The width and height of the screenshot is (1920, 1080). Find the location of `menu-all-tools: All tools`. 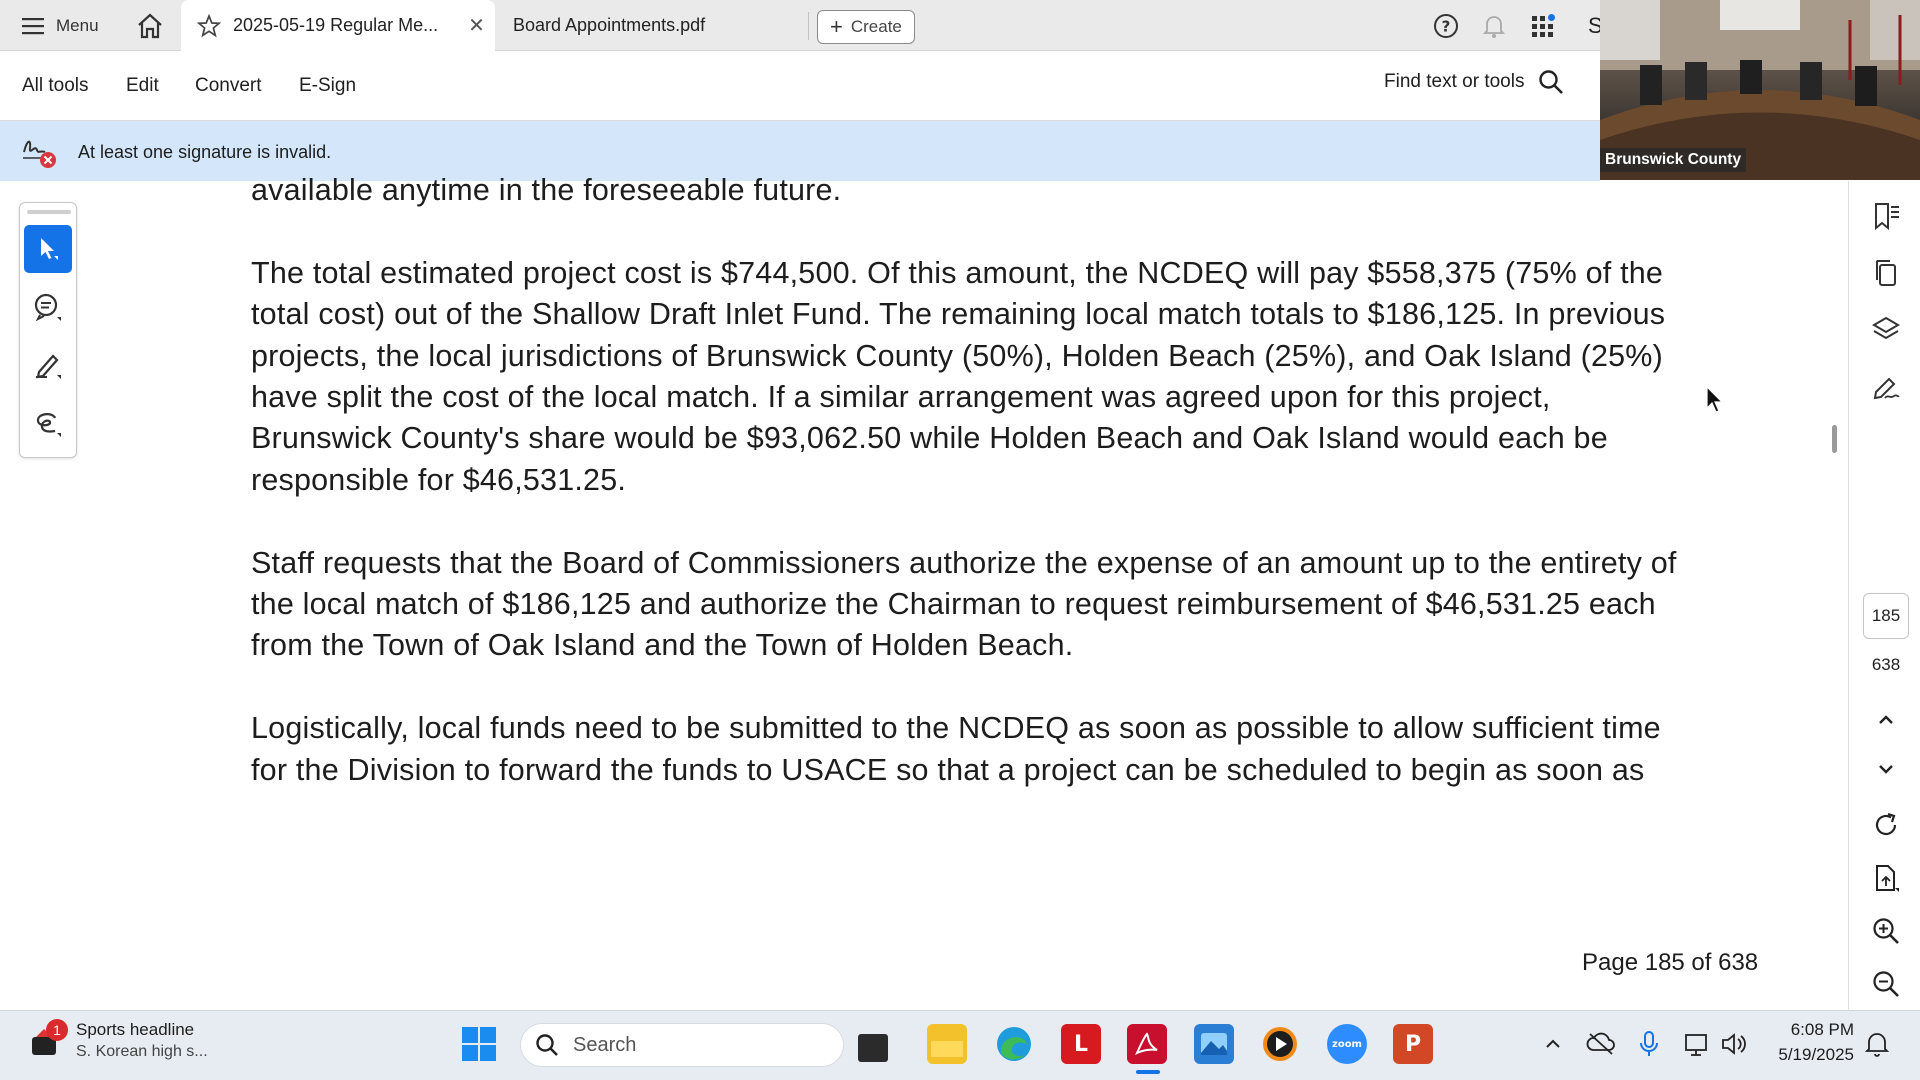

menu-all-tools: All tools is located at coordinates (55, 86).